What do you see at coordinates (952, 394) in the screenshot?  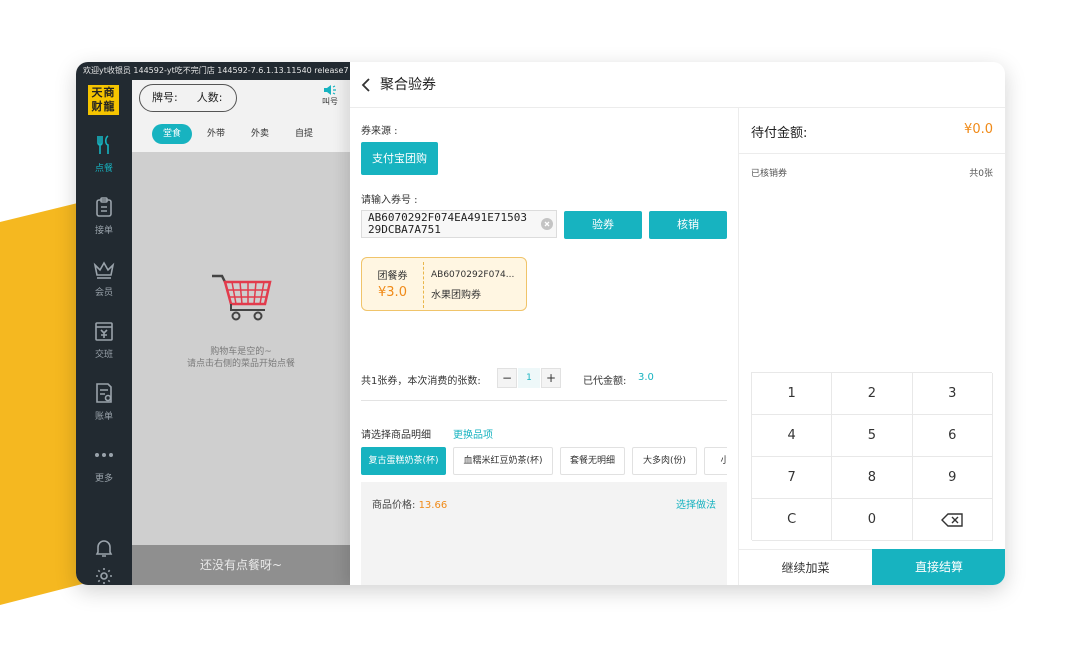 I see `keypad-key-3: 3` at bounding box center [952, 394].